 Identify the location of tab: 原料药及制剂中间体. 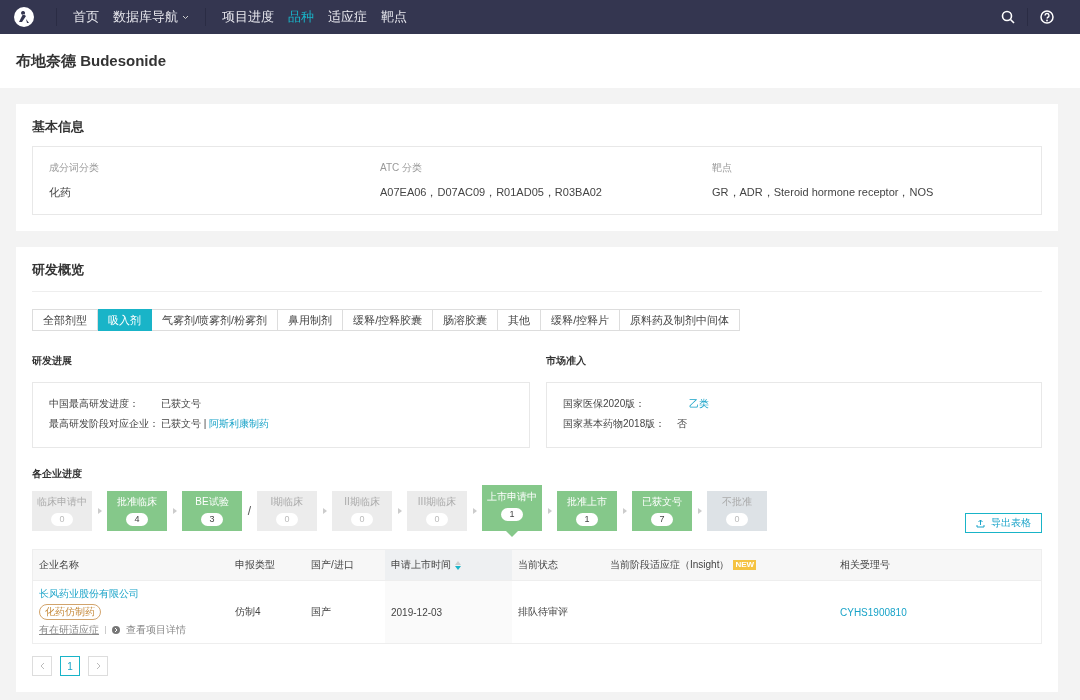
(680, 320).